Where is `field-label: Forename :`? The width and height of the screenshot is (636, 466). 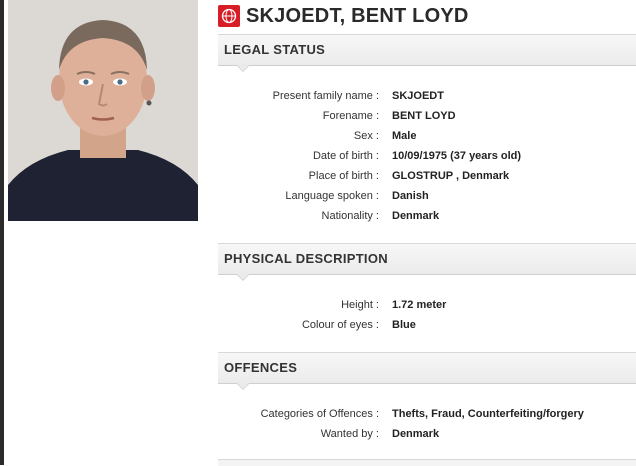
field-label: Forename : is located at coordinates (350, 116).